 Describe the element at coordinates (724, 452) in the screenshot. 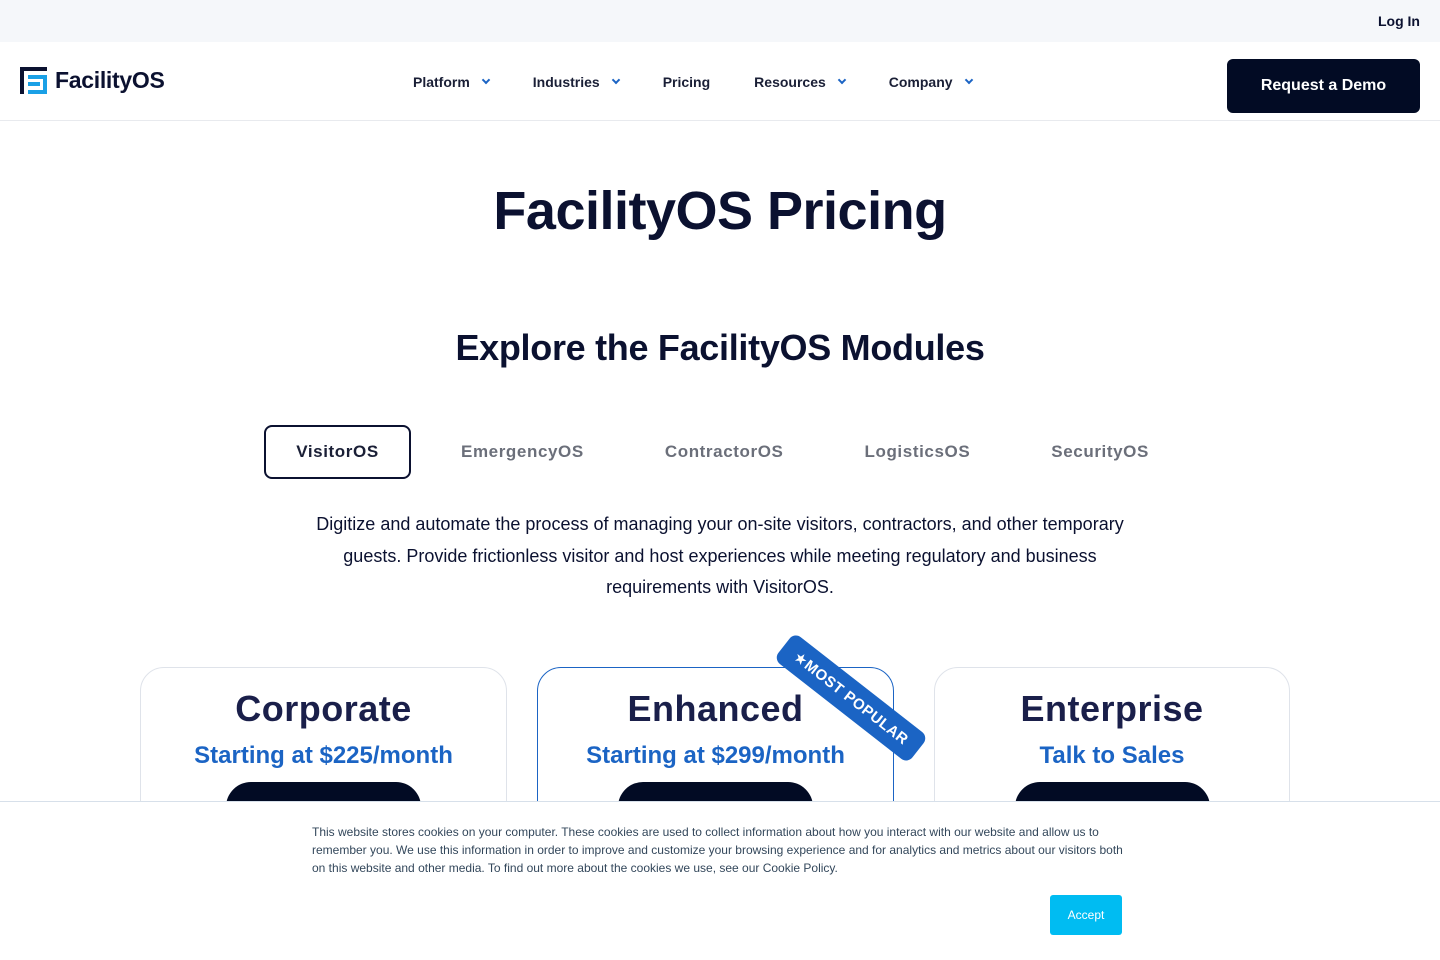

I see `tab-contractoros: ContractorOS` at that location.